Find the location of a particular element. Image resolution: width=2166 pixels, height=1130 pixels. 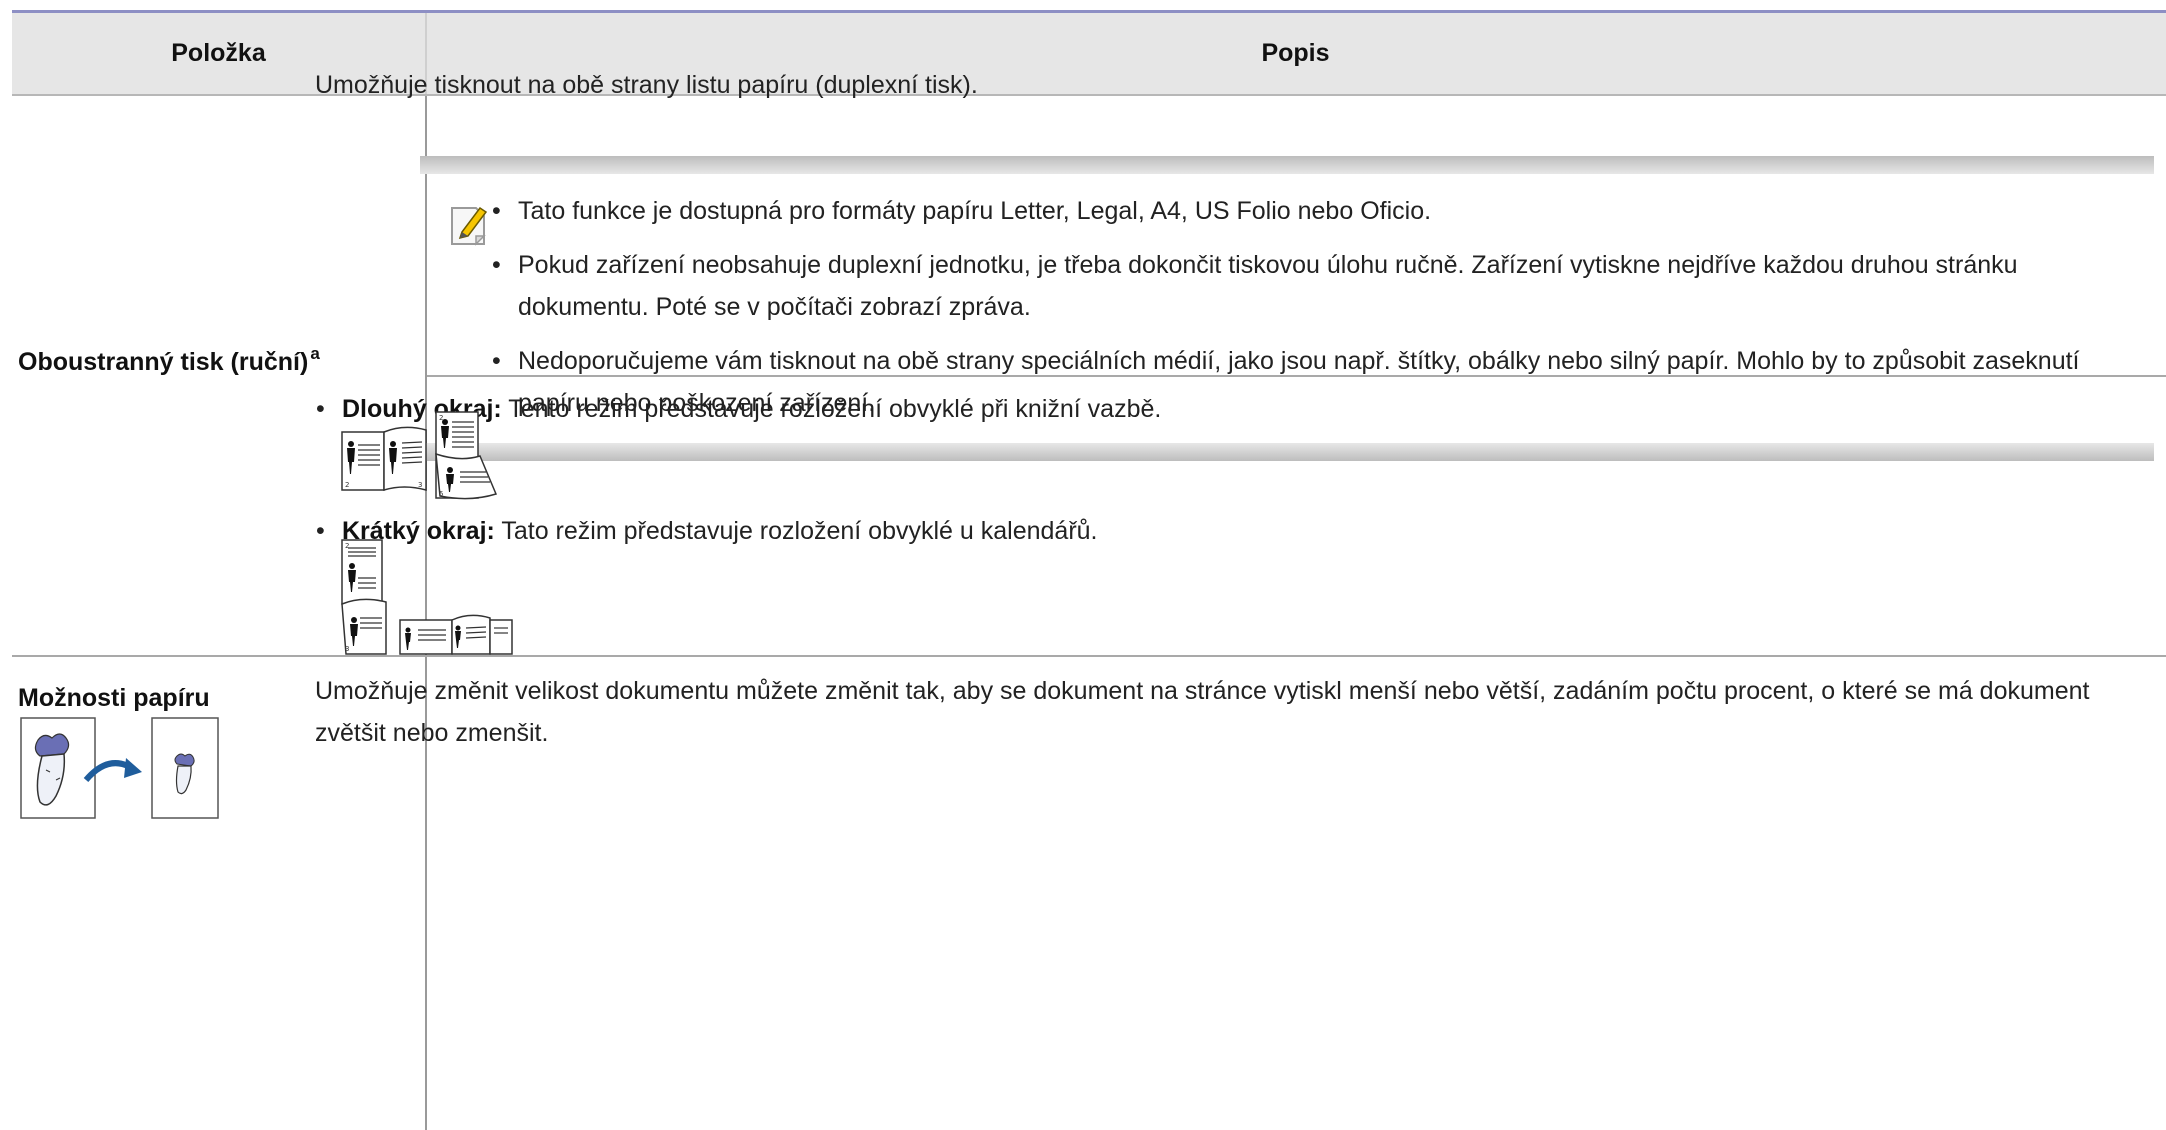

row-divider is located at coordinates (1089, 656).